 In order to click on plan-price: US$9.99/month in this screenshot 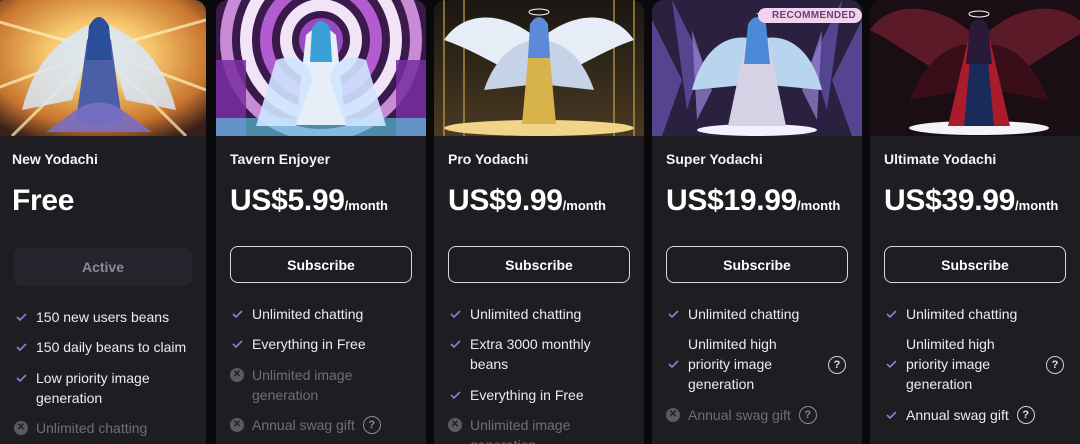, I will do `click(527, 201)`.